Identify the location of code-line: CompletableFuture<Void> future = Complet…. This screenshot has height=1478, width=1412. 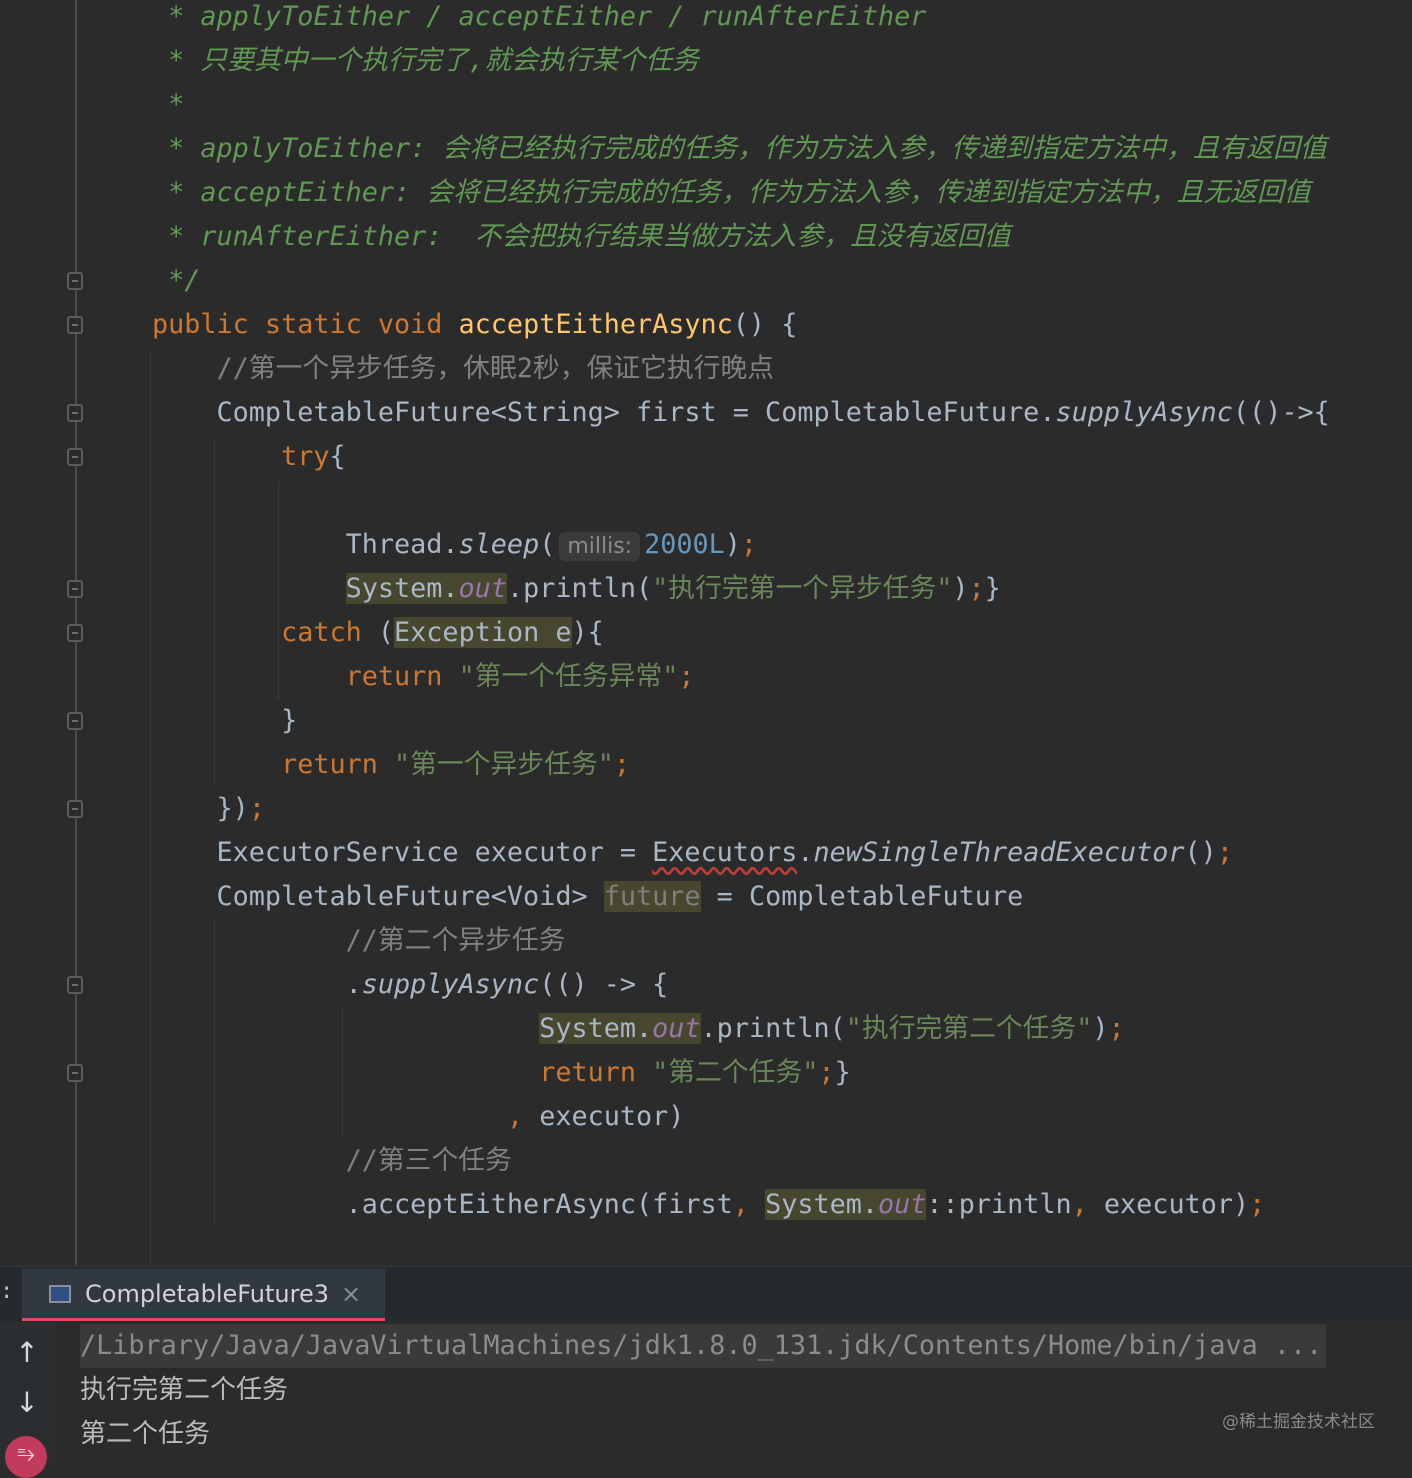
(587, 897).